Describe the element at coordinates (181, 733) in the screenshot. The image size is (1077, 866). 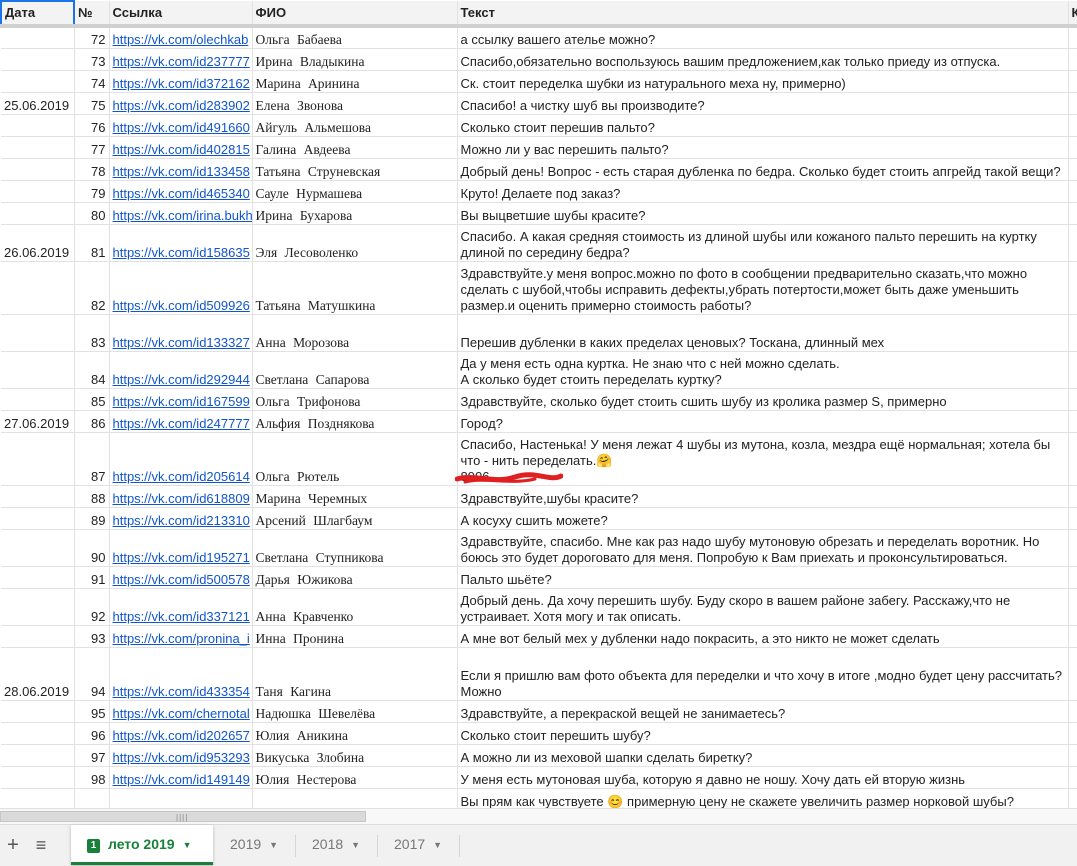
I see `link-cell: https://vk.com/id202657` at that location.